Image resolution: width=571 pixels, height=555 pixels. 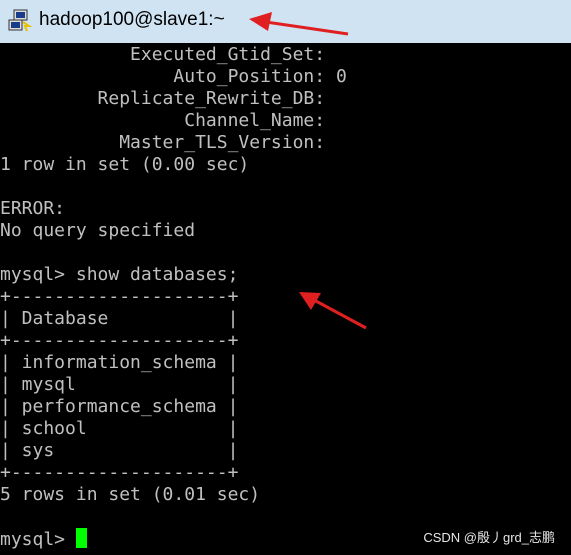 What do you see at coordinates (299, 24) in the screenshot?
I see `arrow-title-annotation` at bounding box center [299, 24].